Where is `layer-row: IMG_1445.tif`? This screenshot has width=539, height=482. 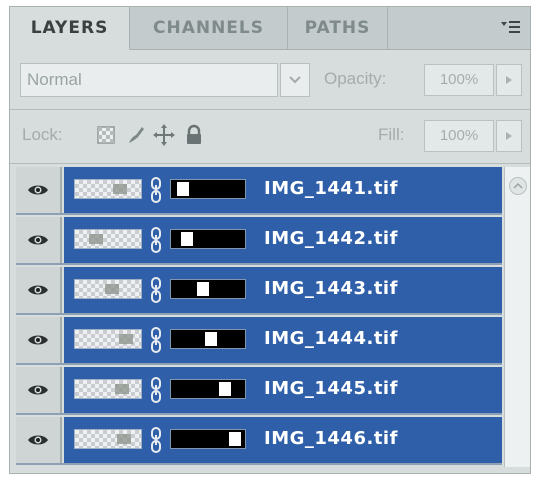 layer-row: IMG_1445.tif is located at coordinates (259, 391).